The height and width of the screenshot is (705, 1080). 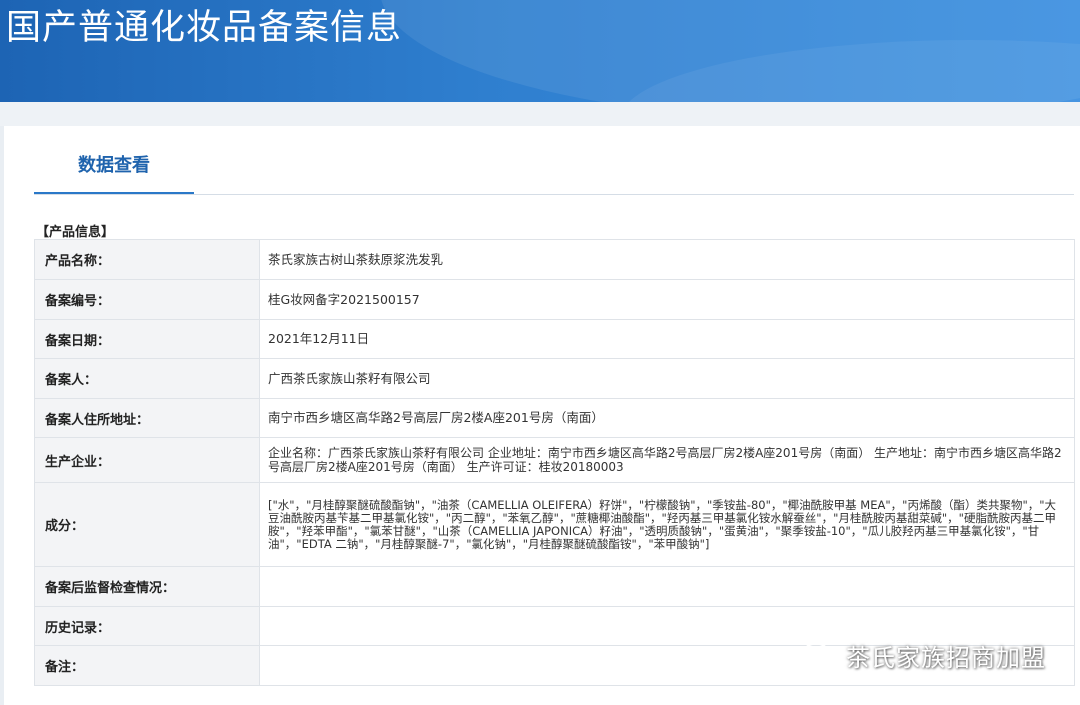 I want to click on field-value: 2021年12月11日, so click(x=667, y=339).